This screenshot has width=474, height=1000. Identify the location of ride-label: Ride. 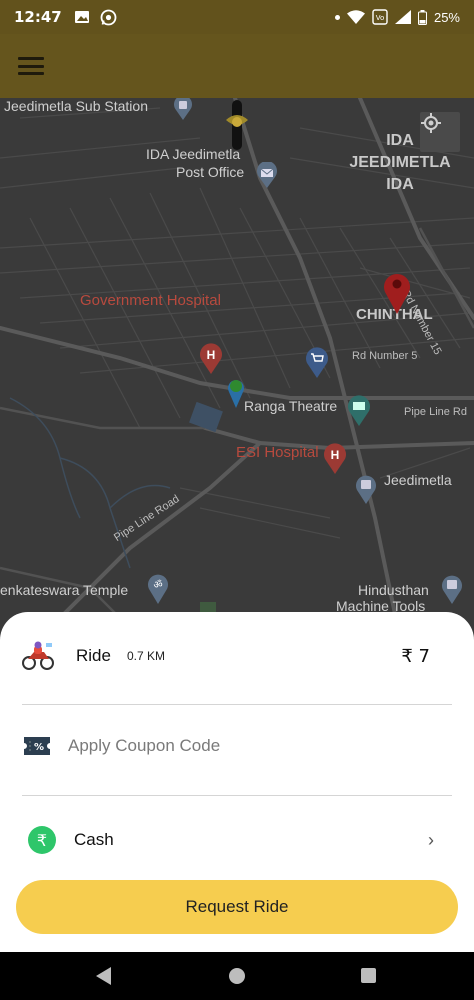
(93, 655).